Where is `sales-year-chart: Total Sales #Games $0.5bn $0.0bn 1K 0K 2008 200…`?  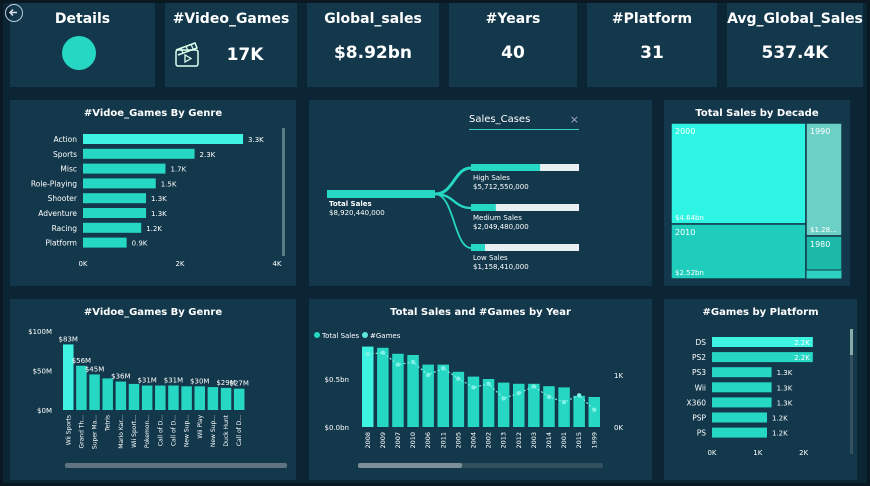 sales-year-chart: Total Sales #Games $0.5bn $0.0bn 1K 0K 2008 200… is located at coordinates (468, 400).